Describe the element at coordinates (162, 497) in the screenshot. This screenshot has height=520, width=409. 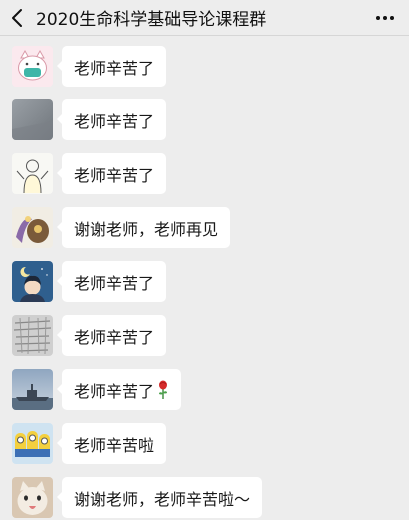
I see `message-bubble: 谢谢老师，老师辛苦啦～` at that location.